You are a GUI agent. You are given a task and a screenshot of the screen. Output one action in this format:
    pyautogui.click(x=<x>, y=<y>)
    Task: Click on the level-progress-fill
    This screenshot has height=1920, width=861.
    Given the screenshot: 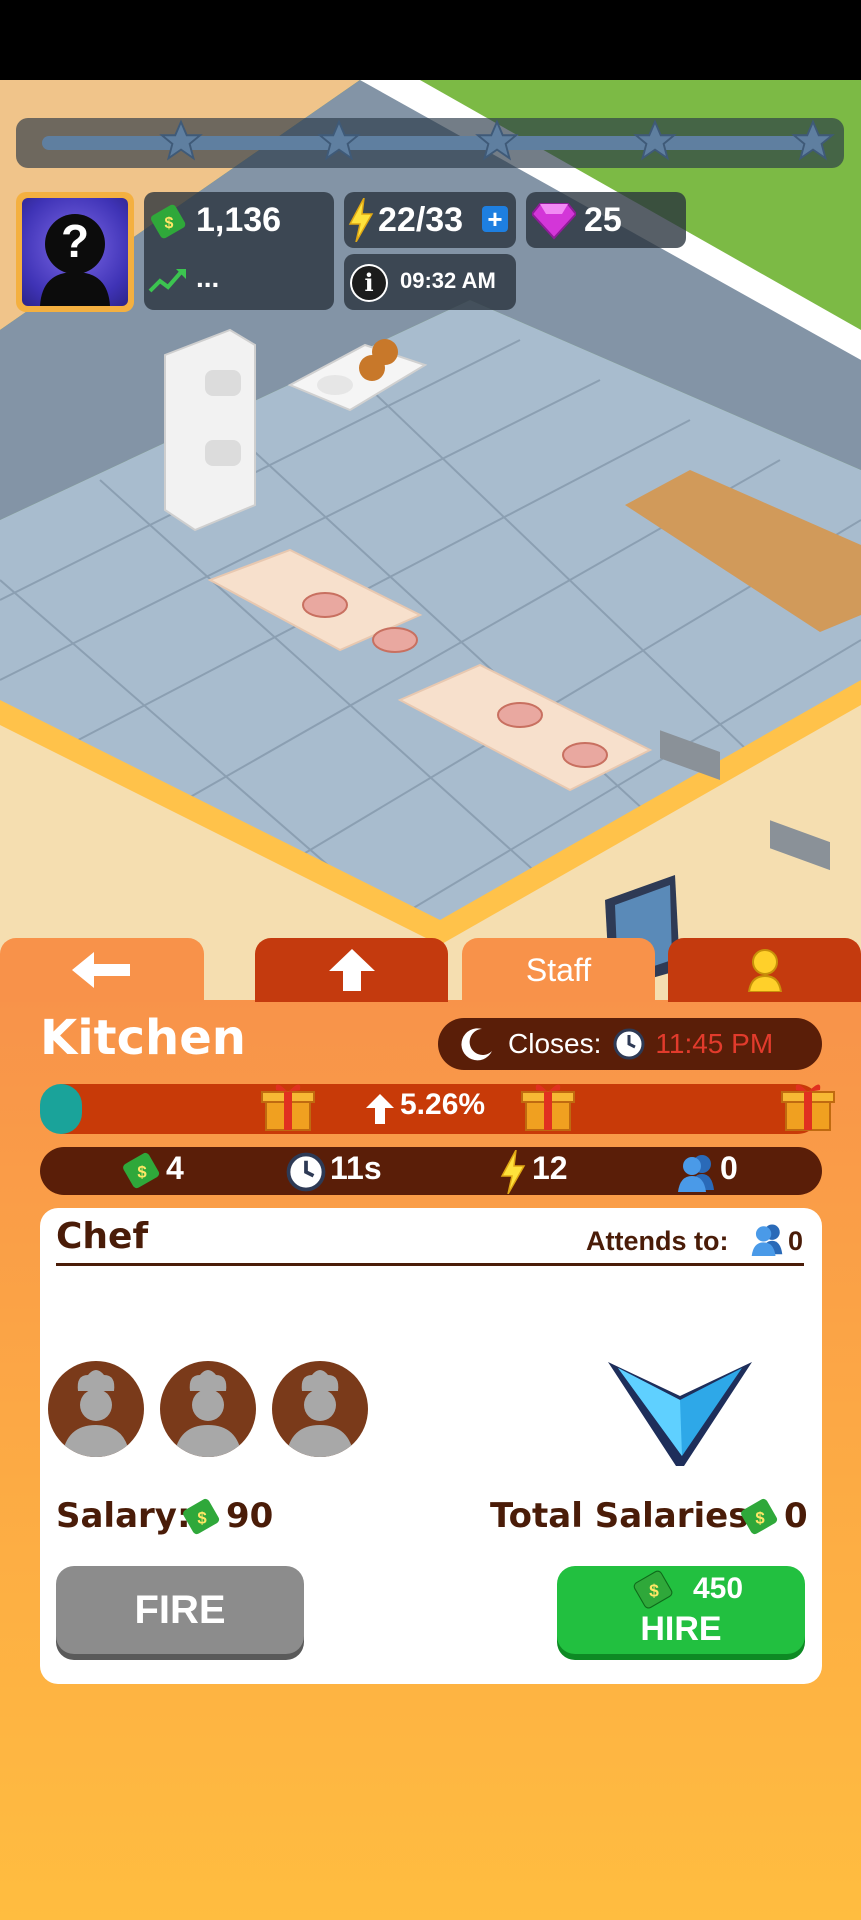 What is the action you would take?
    pyautogui.click(x=61, y=1109)
    